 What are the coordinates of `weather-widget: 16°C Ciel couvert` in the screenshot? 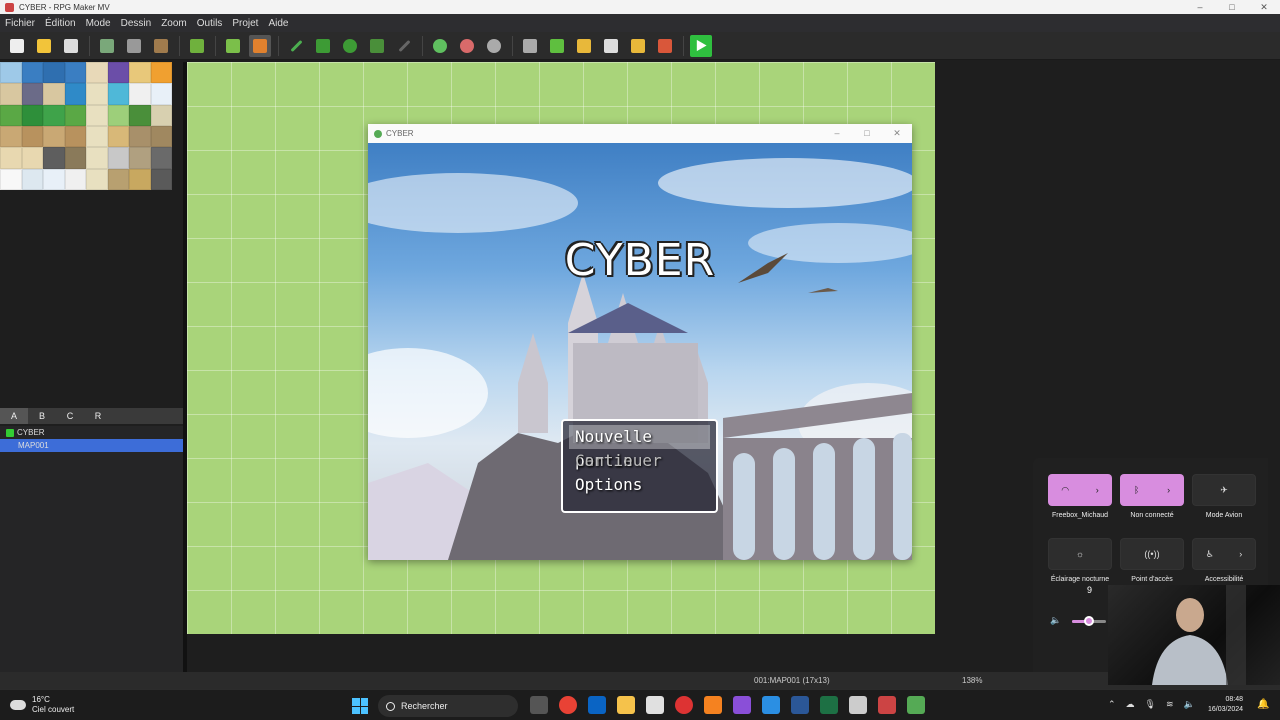 It's located at (42, 705).